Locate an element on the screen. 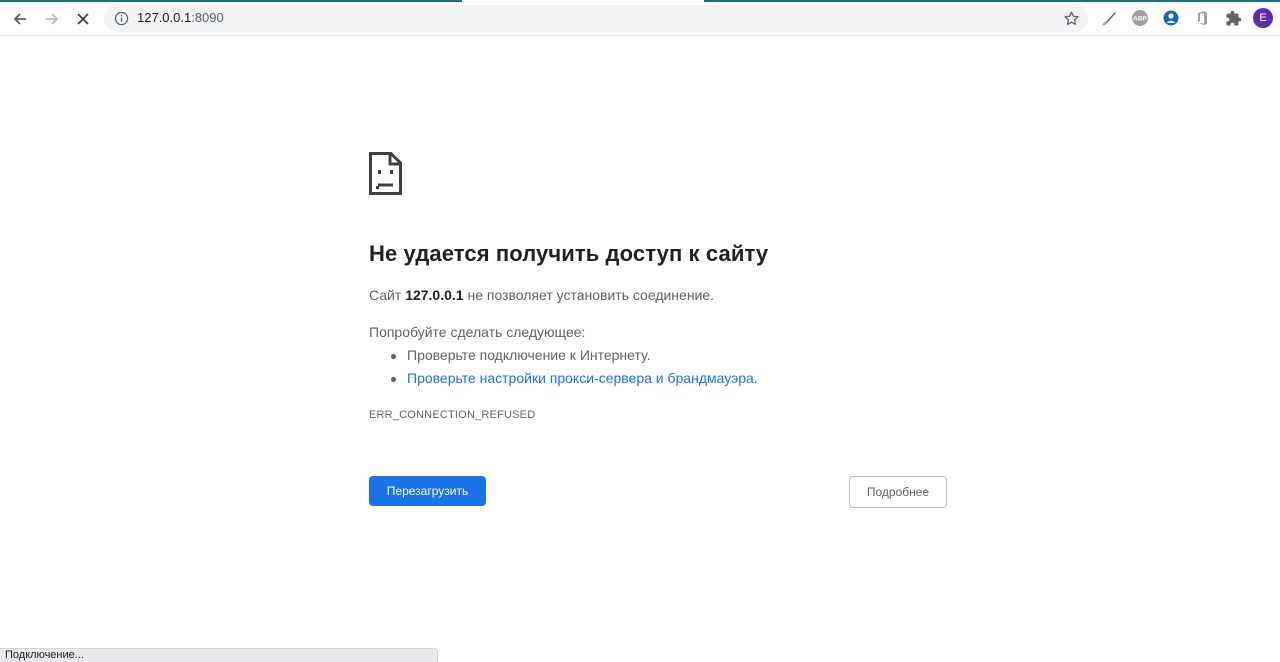 This screenshot has height=662, width=1280. pen-extension-icon is located at coordinates (1109, 19).